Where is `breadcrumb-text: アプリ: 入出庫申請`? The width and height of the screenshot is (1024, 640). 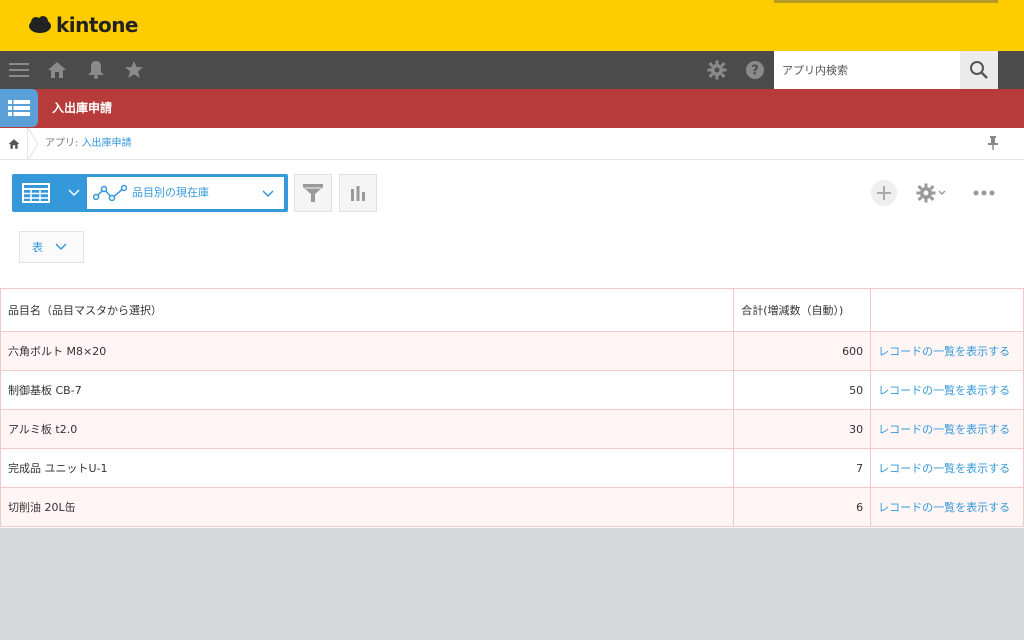 breadcrumb-text: アプリ: 入出庫申請 is located at coordinates (88, 143).